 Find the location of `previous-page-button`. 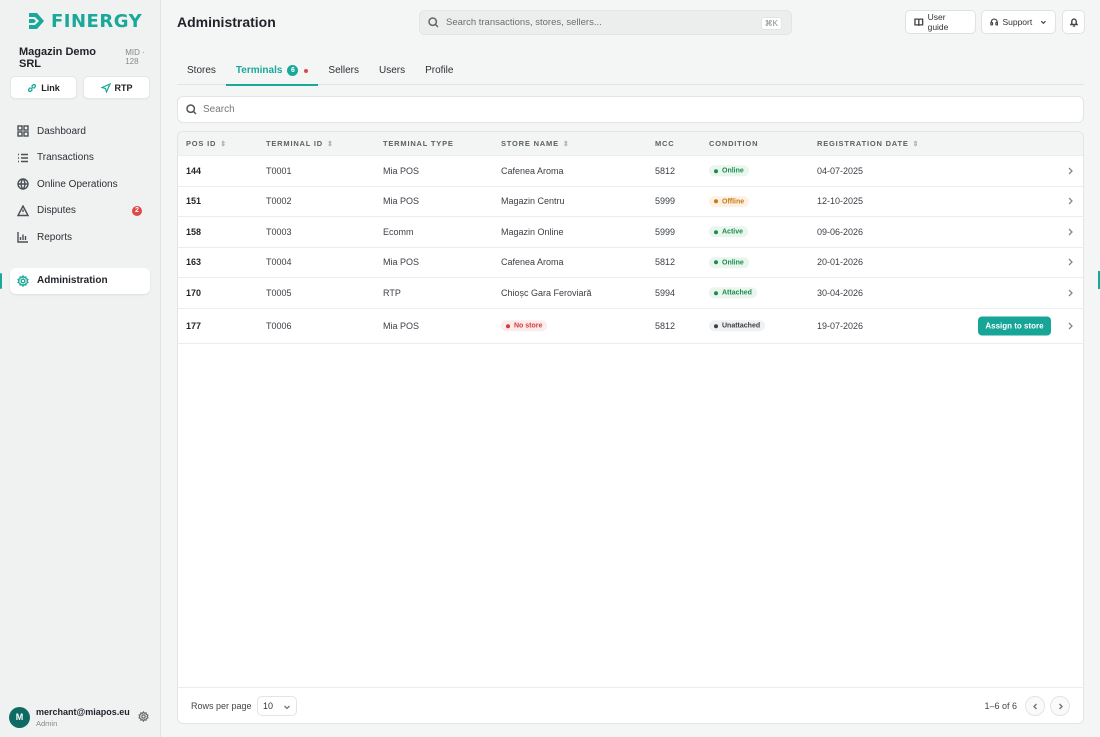

previous-page-button is located at coordinates (1035, 706).